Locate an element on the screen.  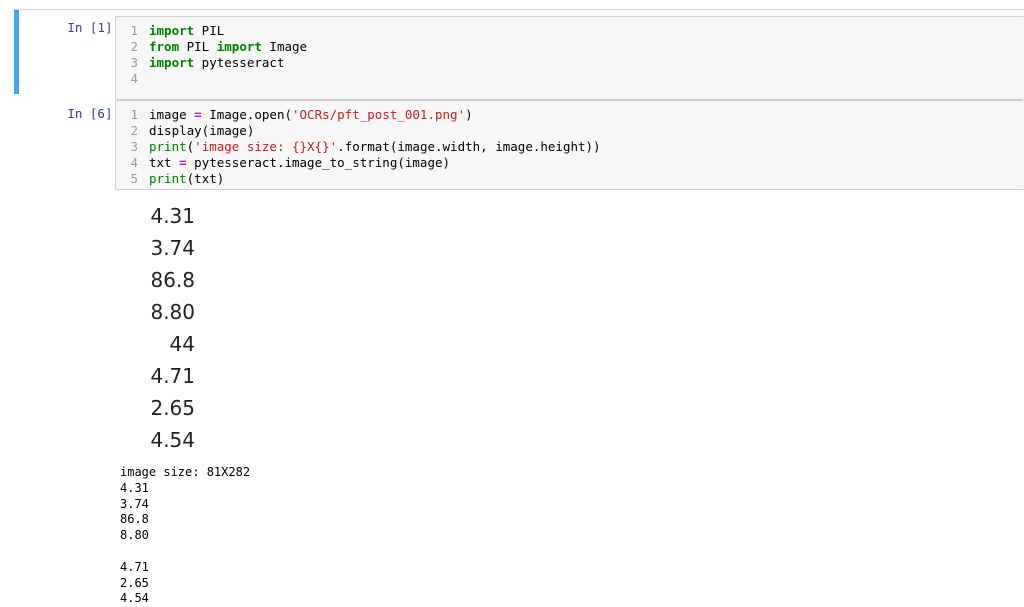
code-token: Image.open( is located at coordinates (246, 114).